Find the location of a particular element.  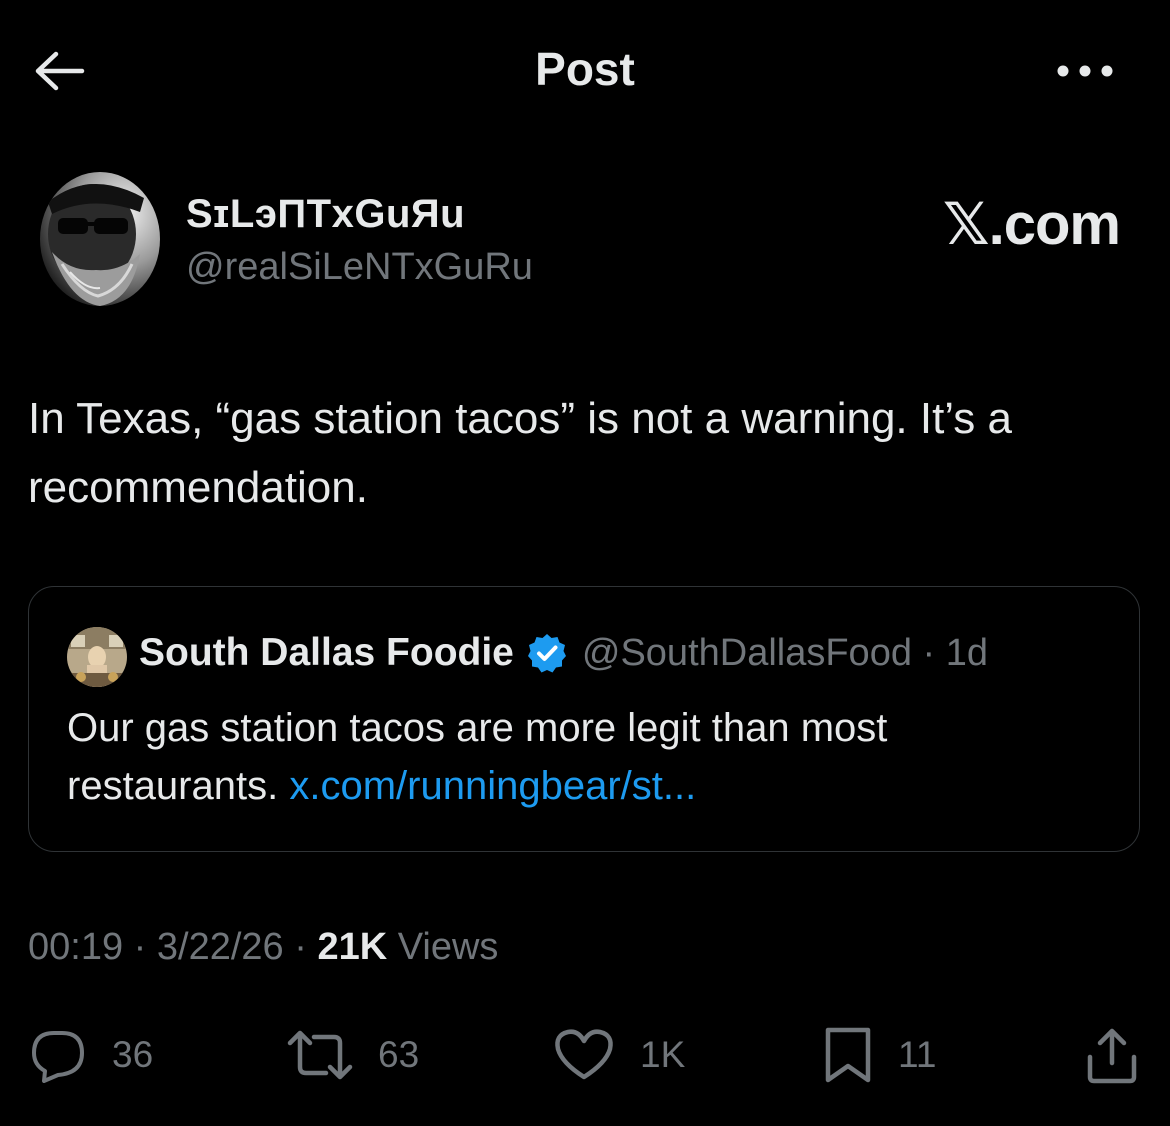

page-title: Post is located at coordinates (585, 69).